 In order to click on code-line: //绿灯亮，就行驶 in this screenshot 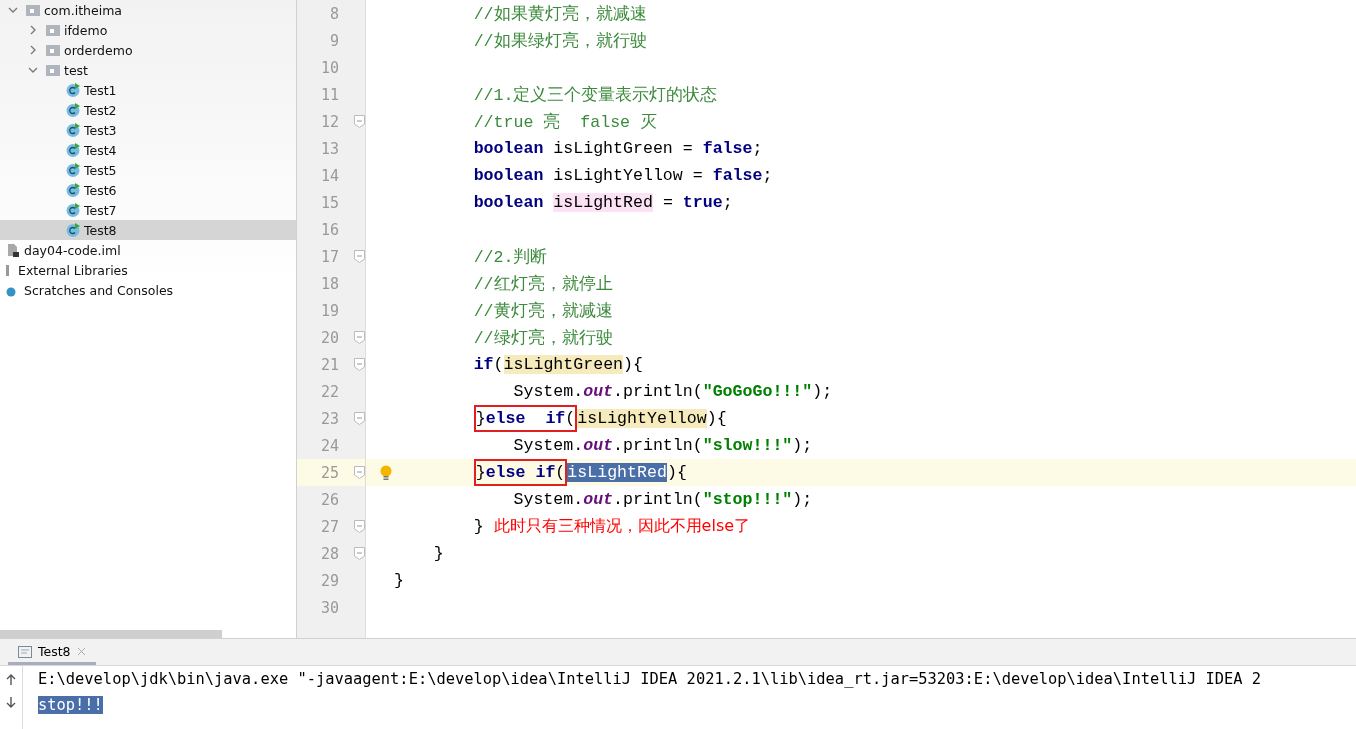, I will do `click(542, 338)`.